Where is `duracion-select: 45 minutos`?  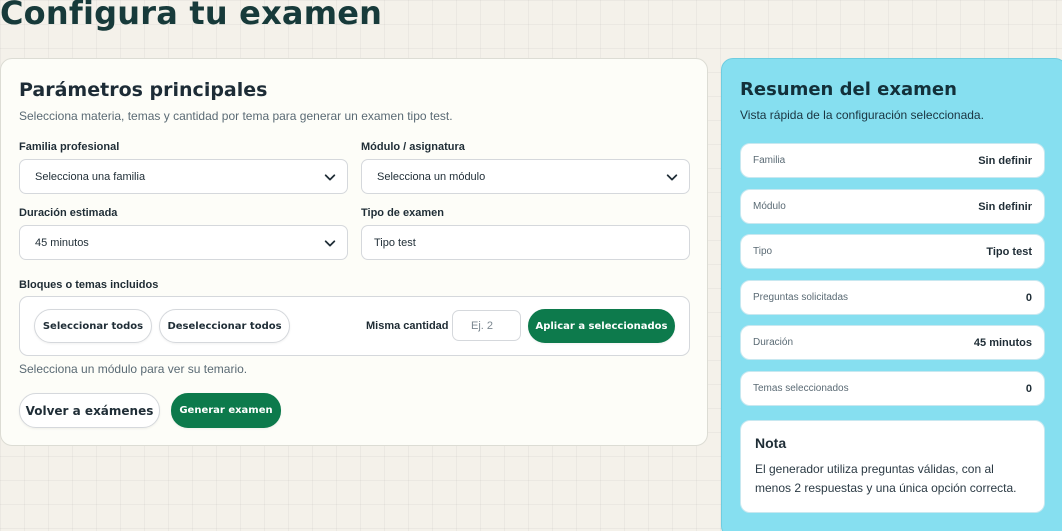 duracion-select: 45 minutos is located at coordinates (183, 242).